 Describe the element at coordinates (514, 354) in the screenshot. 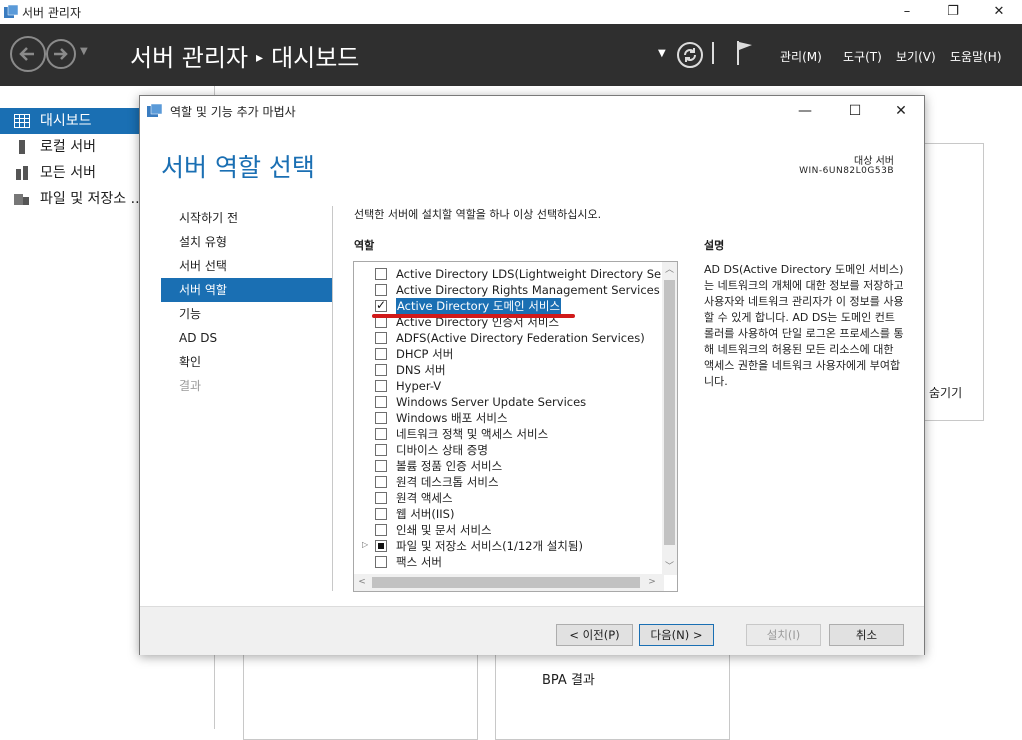

I see `role-item: DHCP 서버` at that location.